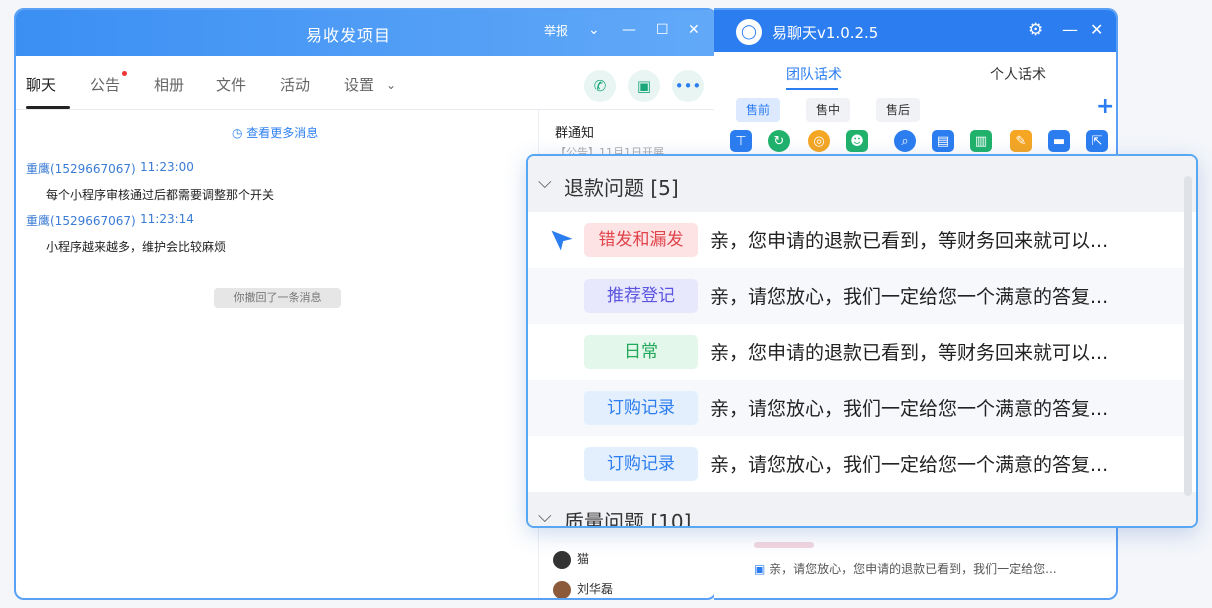 The height and width of the screenshot is (608, 1212). Describe the element at coordinates (1021, 141) in the screenshot. I see `edit-icon: ✎` at that location.